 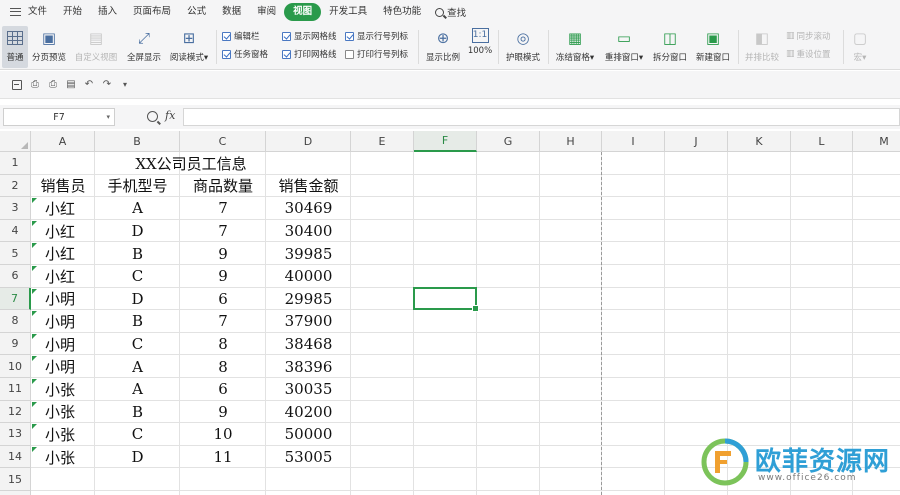 What do you see at coordinates (713, 47) in the screenshot?
I see `new-window-button: ▣ 新建窗口` at bounding box center [713, 47].